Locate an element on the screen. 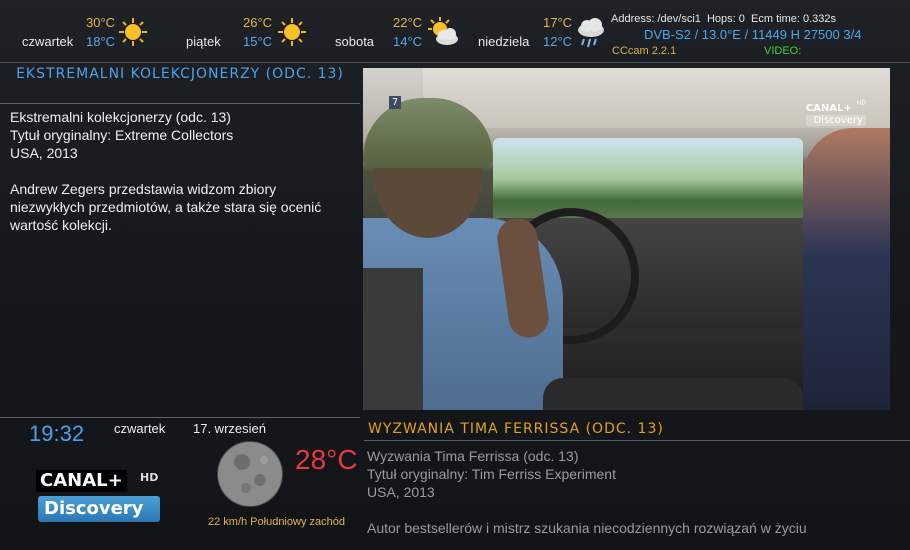  console is located at coordinates (673, 394).